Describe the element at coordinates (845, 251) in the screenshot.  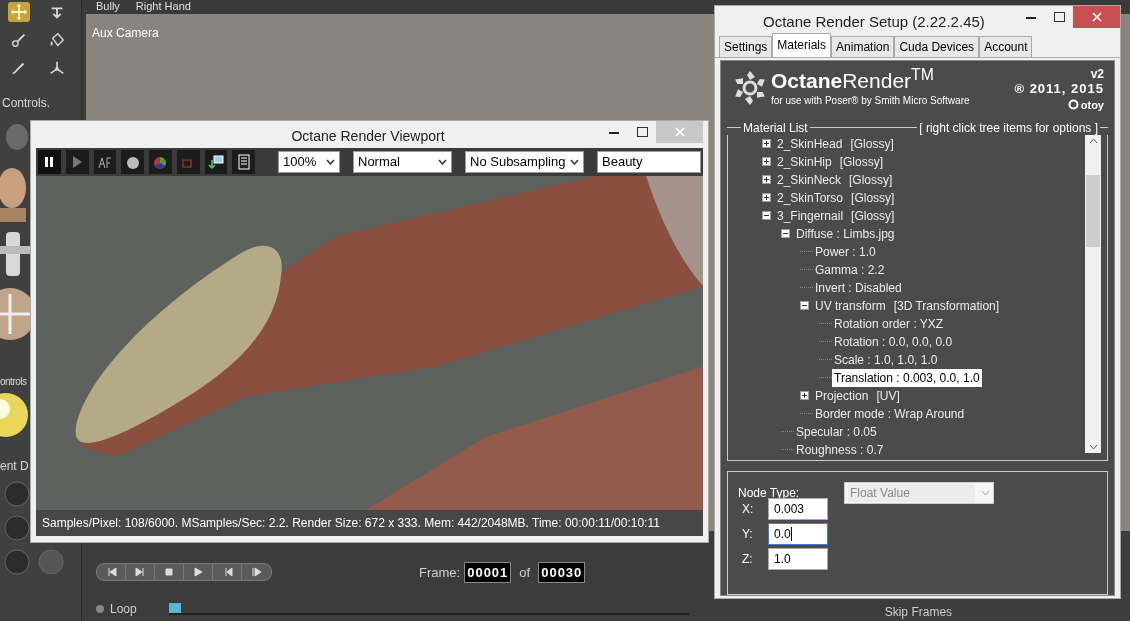
I see `tree-item: Power : 1.0` at that location.